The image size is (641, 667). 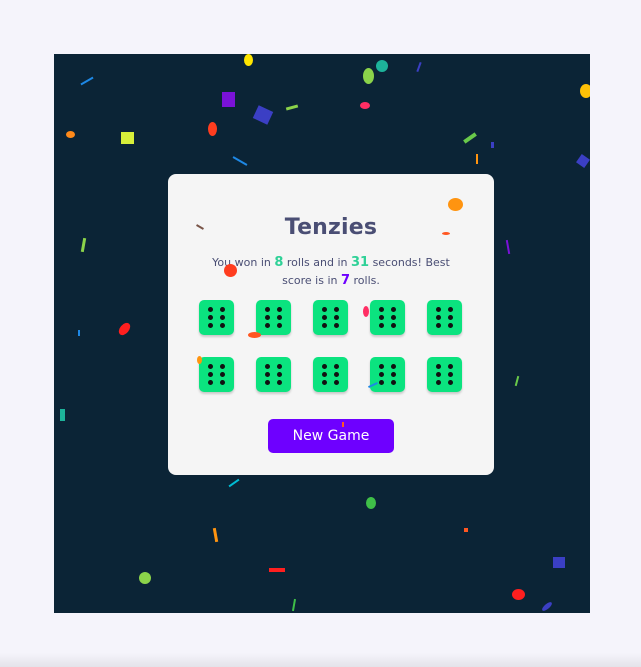 I want to click on dice-grid, so click(x=331, y=346).